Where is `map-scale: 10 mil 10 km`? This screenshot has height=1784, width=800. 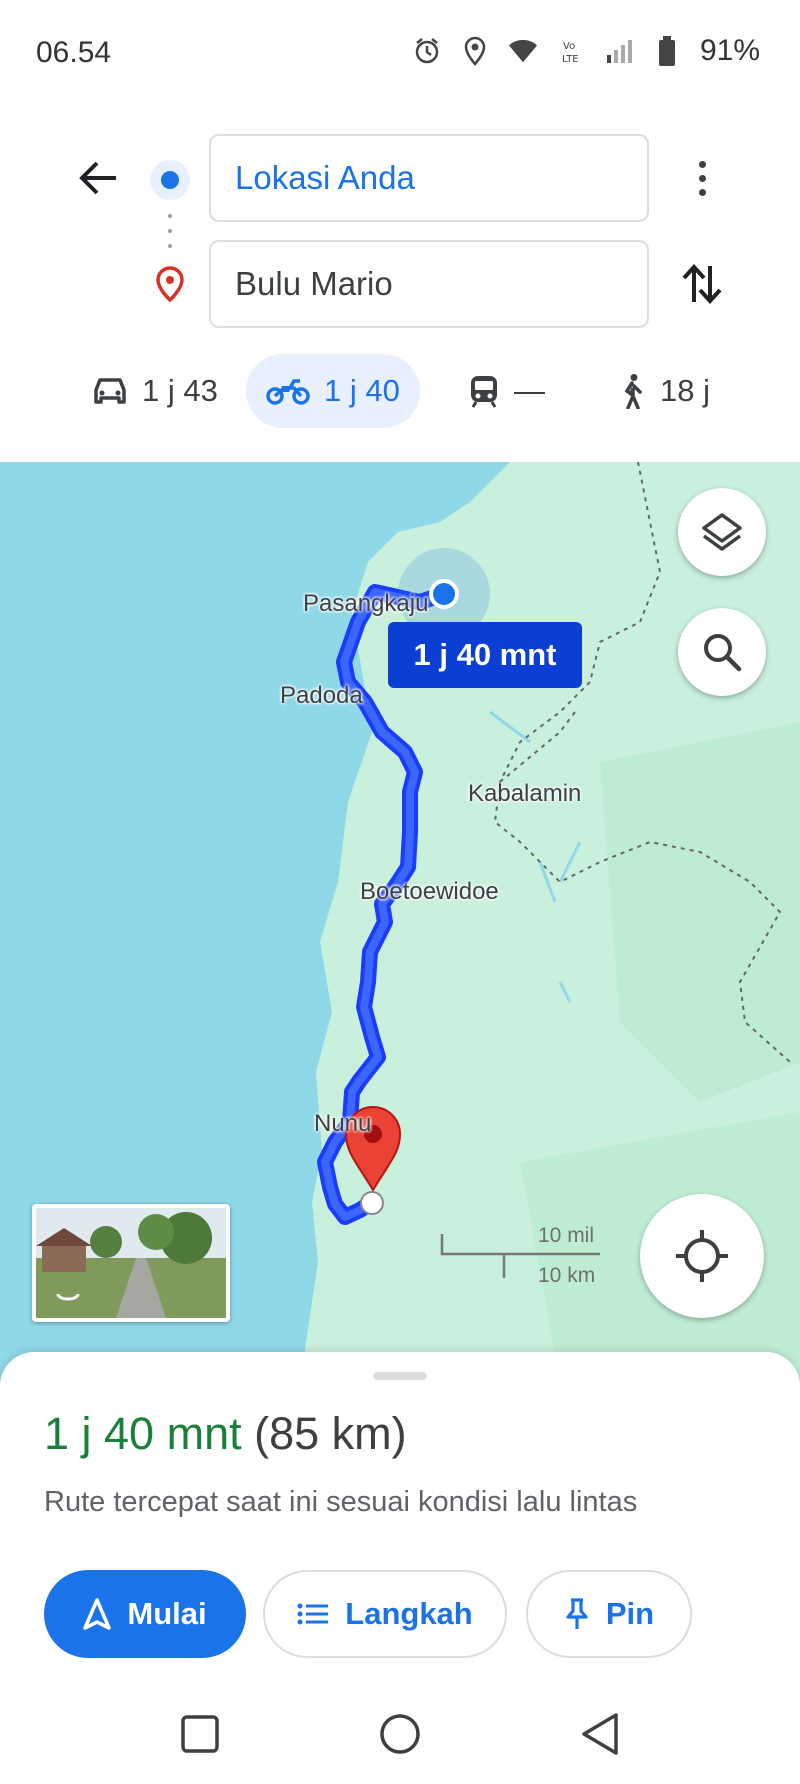
map-scale: 10 mil 10 km is located at coordinates (525, 1269).